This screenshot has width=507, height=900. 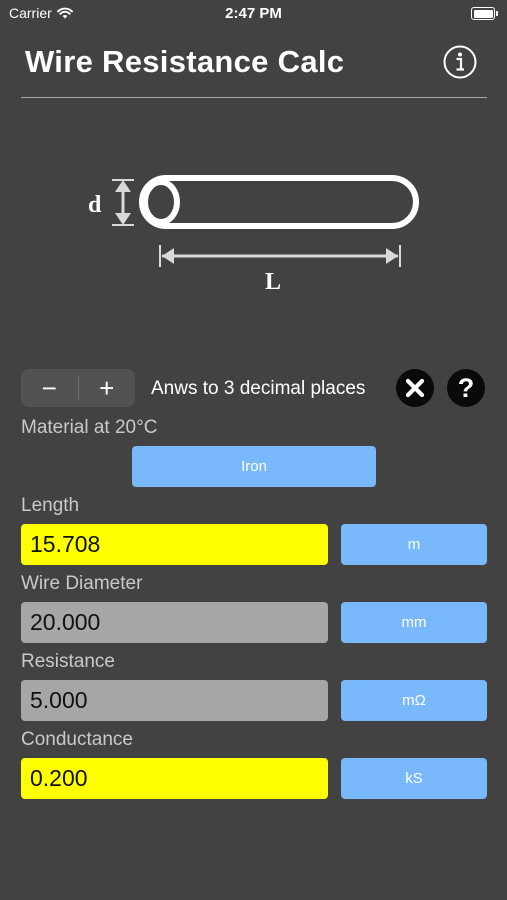 What do you see at coordinates (466, 388) in the screenshot?
I see `help-button: ?` at bounding box center [466, 388].